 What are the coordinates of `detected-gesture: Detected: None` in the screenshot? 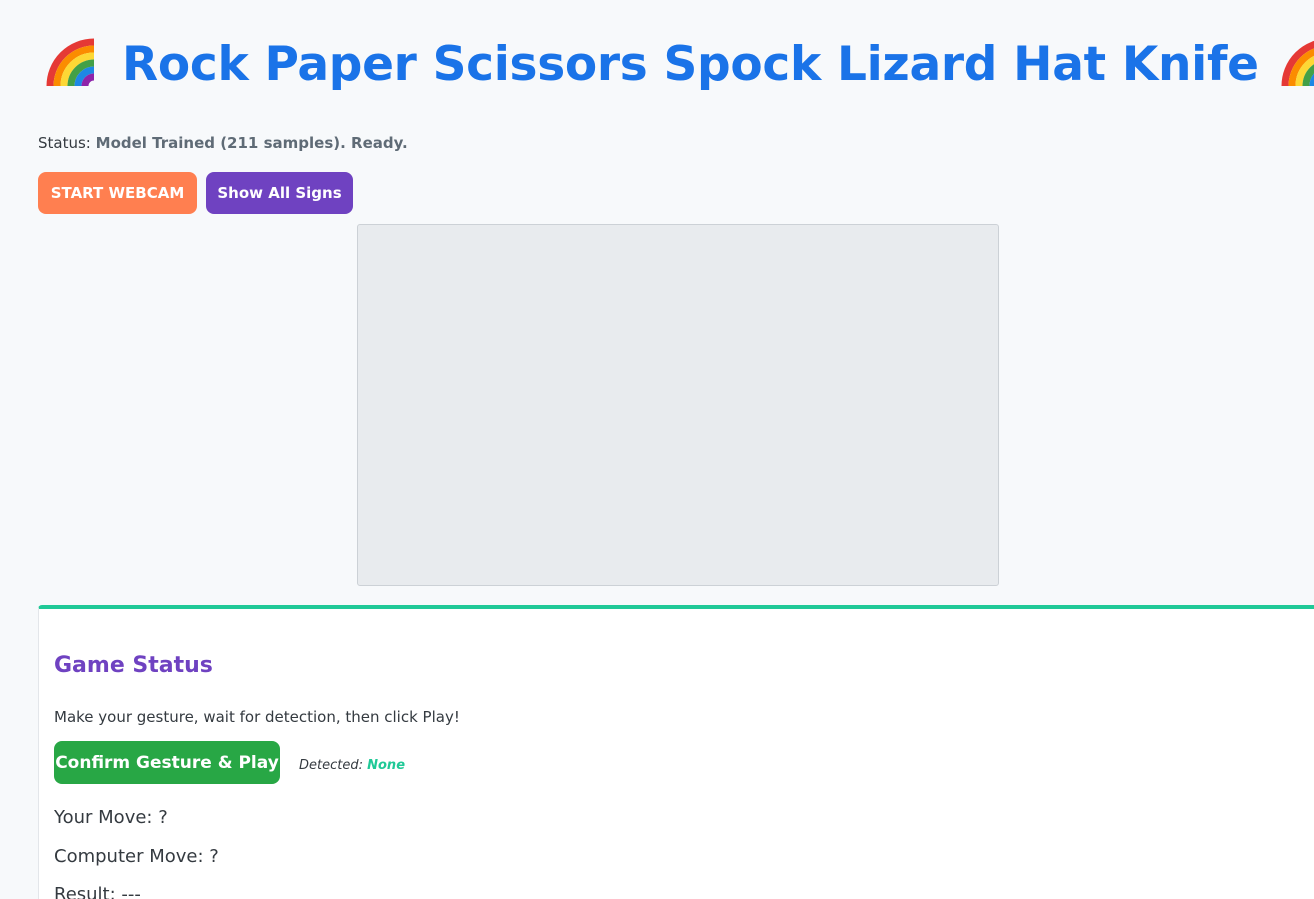 It's located at (352, 765).